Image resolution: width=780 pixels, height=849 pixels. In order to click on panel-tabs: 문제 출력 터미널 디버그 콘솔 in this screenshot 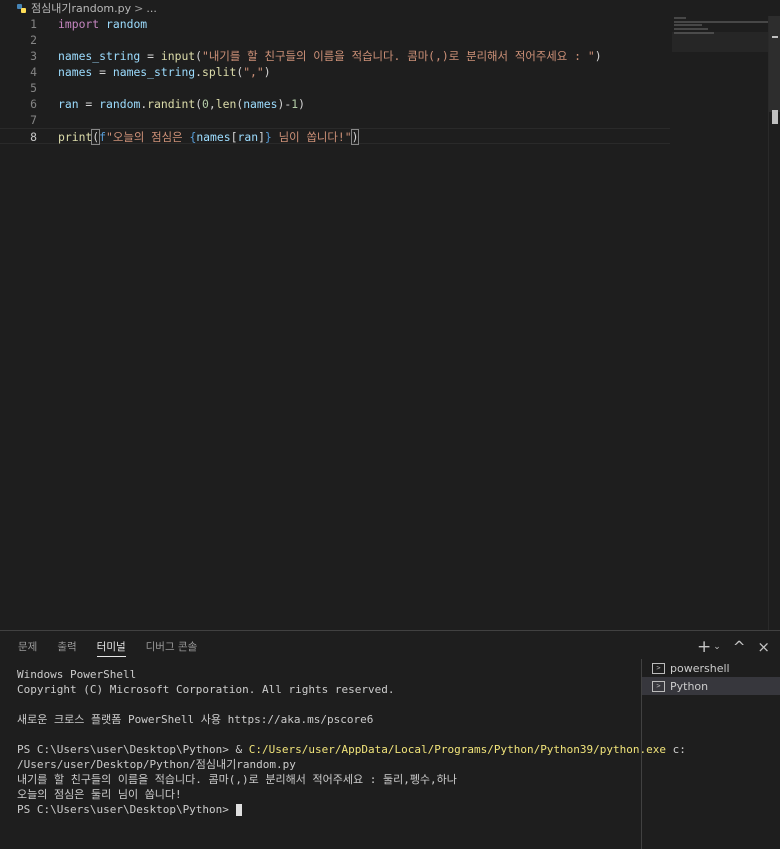, I will do `click(103, 647)`.